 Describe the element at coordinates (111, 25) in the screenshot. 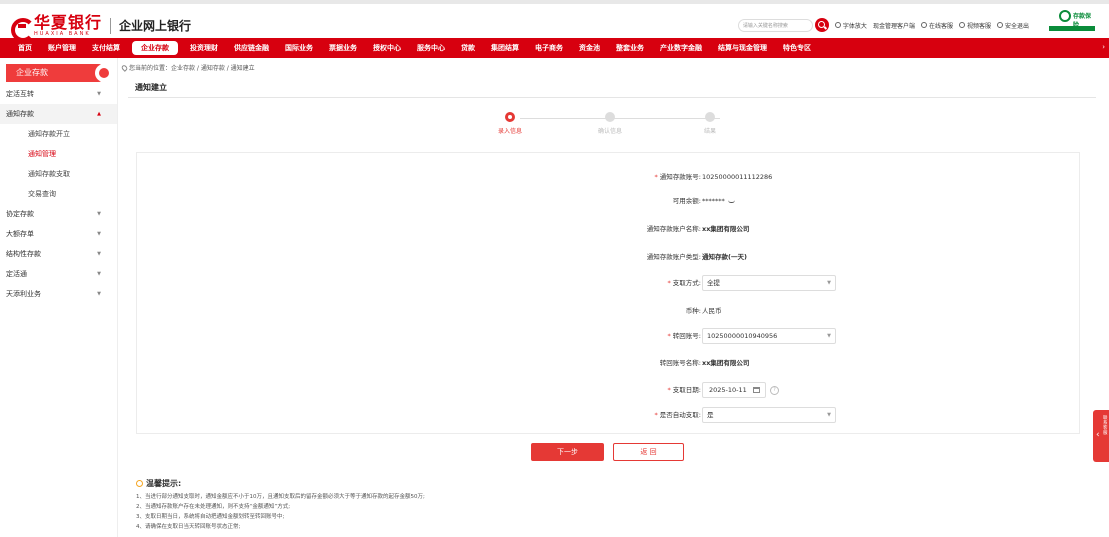

I see `logo-divider` at that location.